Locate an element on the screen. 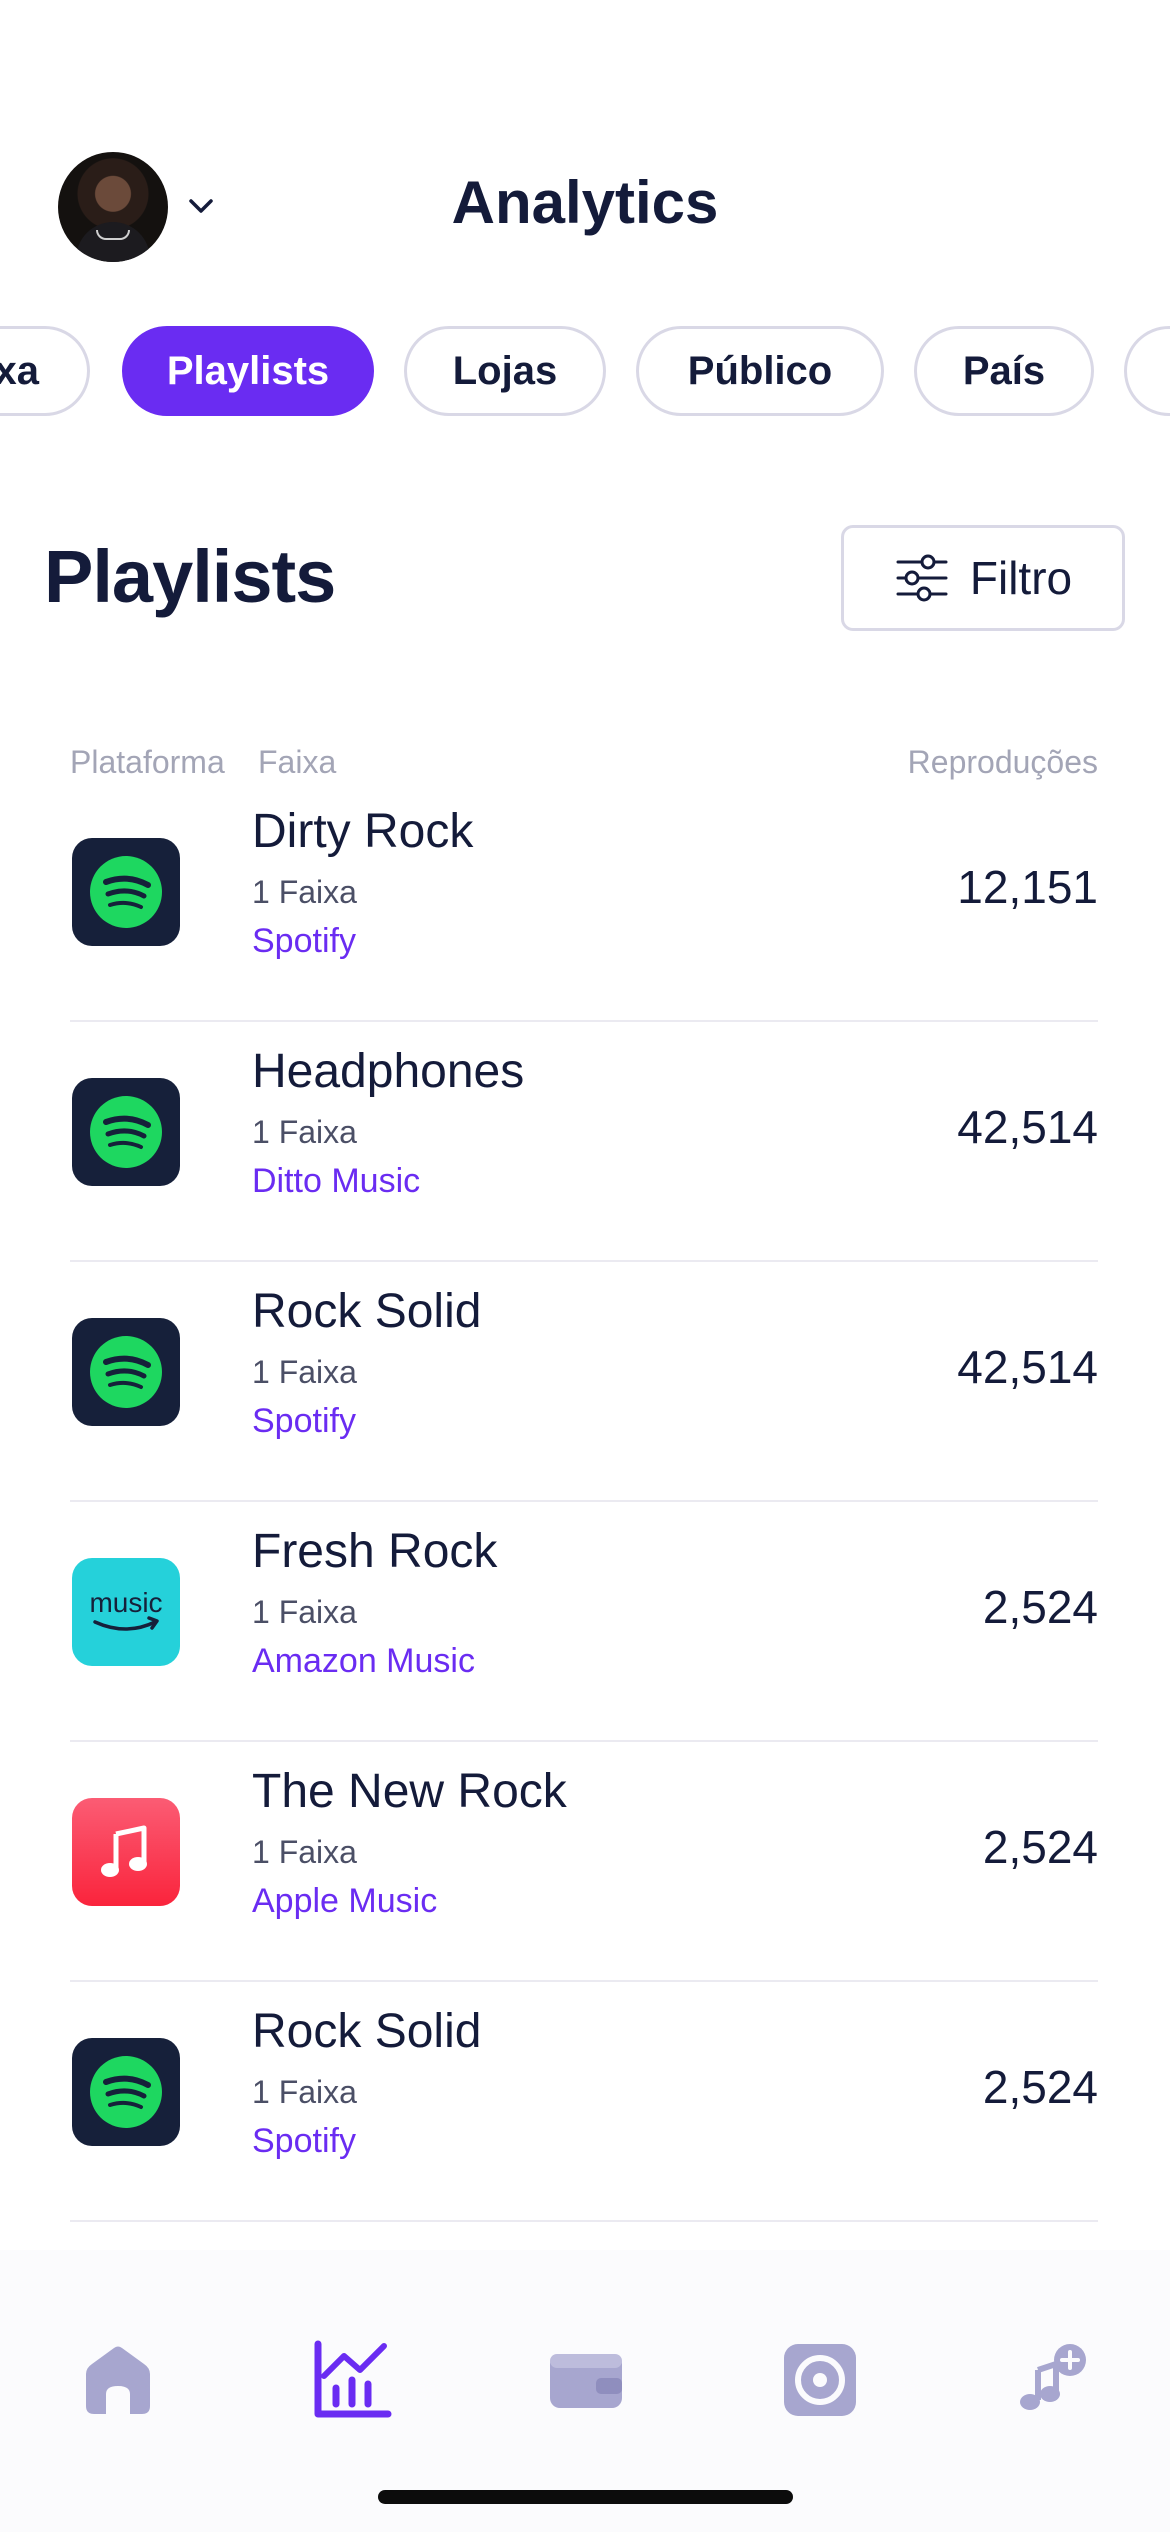 Image resolution: width=1170 pixels, height=2532 pixels. tab-faixa: Faixa is located at coordinates (45, 371).